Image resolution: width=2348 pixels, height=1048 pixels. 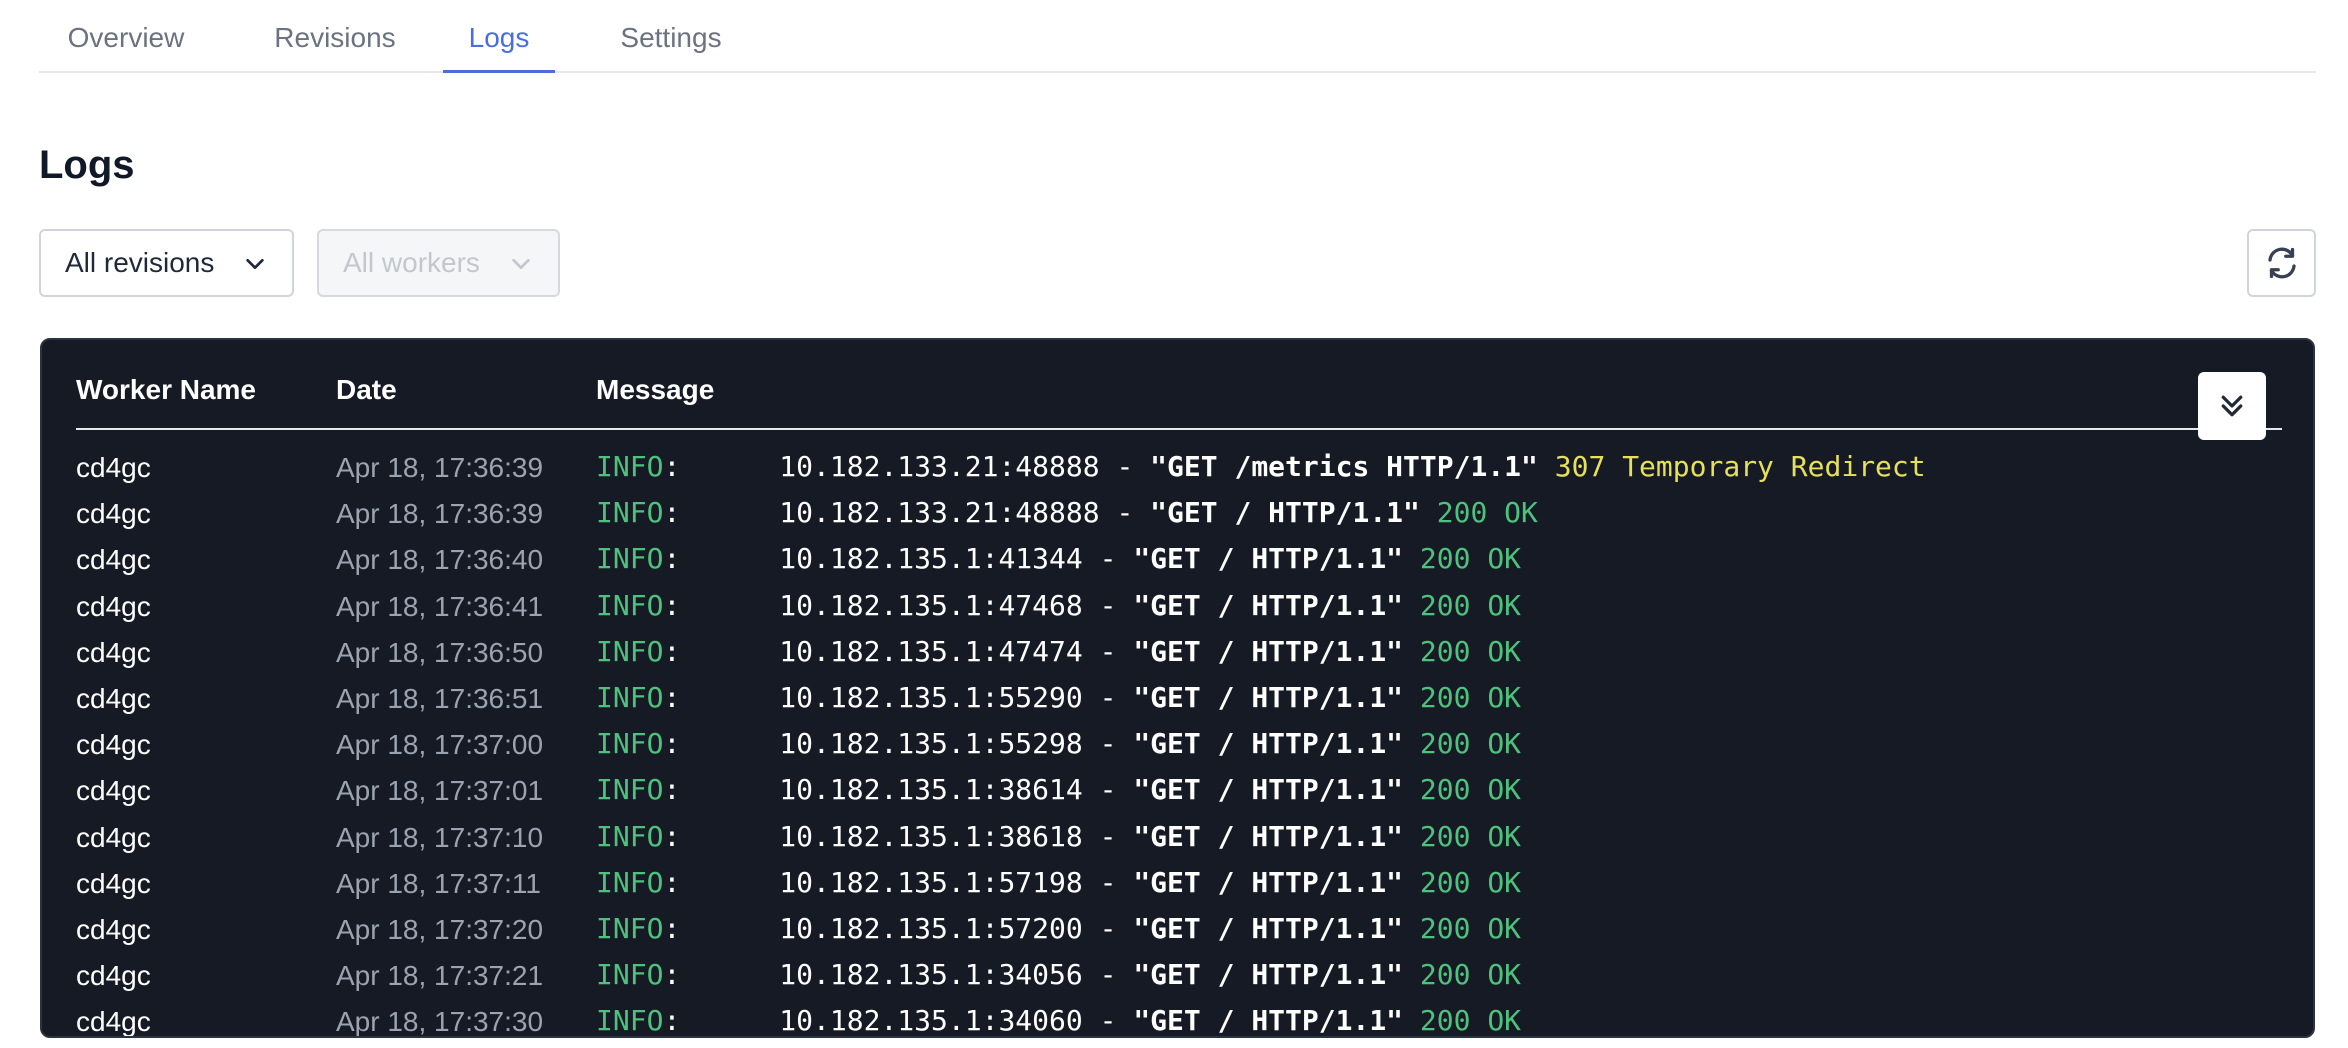 What do you see at coordinates (440, 467) in the screenshot?
I see `log-date: Apr 18, 17:36:39` at bounding box center [440, 467].